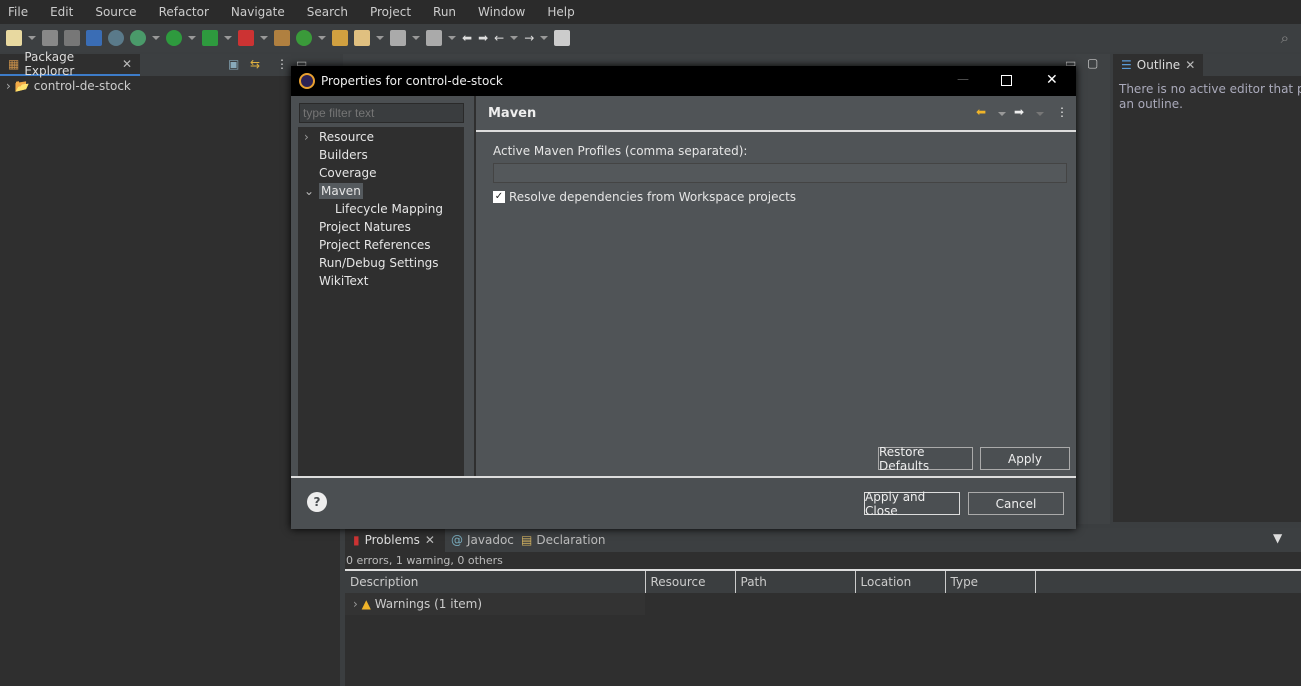 The width and height of the screenshot is (1301, 686). What do you see at coordinates (650, 38) in the screenshot?
I see `toolbar: ⬅ ➡ ← → ⌕` at bounding box center [650, 38].